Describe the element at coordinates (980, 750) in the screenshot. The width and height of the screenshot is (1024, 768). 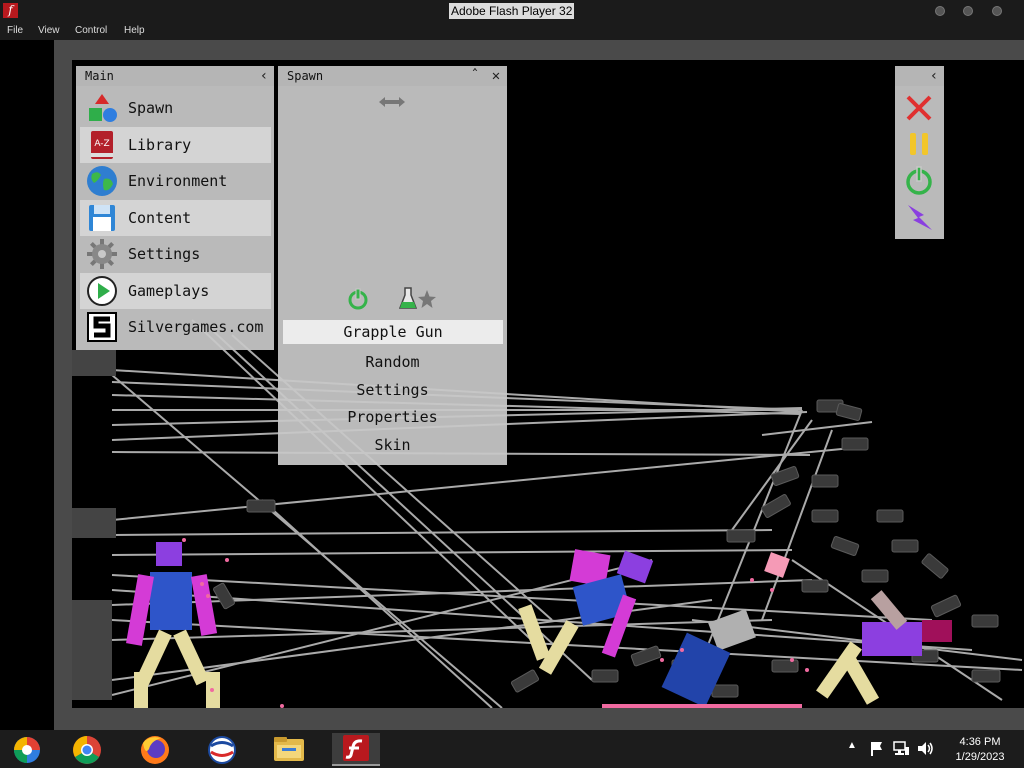
I see `taskbar-clock: 4:36 PM 1/29/2023` at that location.